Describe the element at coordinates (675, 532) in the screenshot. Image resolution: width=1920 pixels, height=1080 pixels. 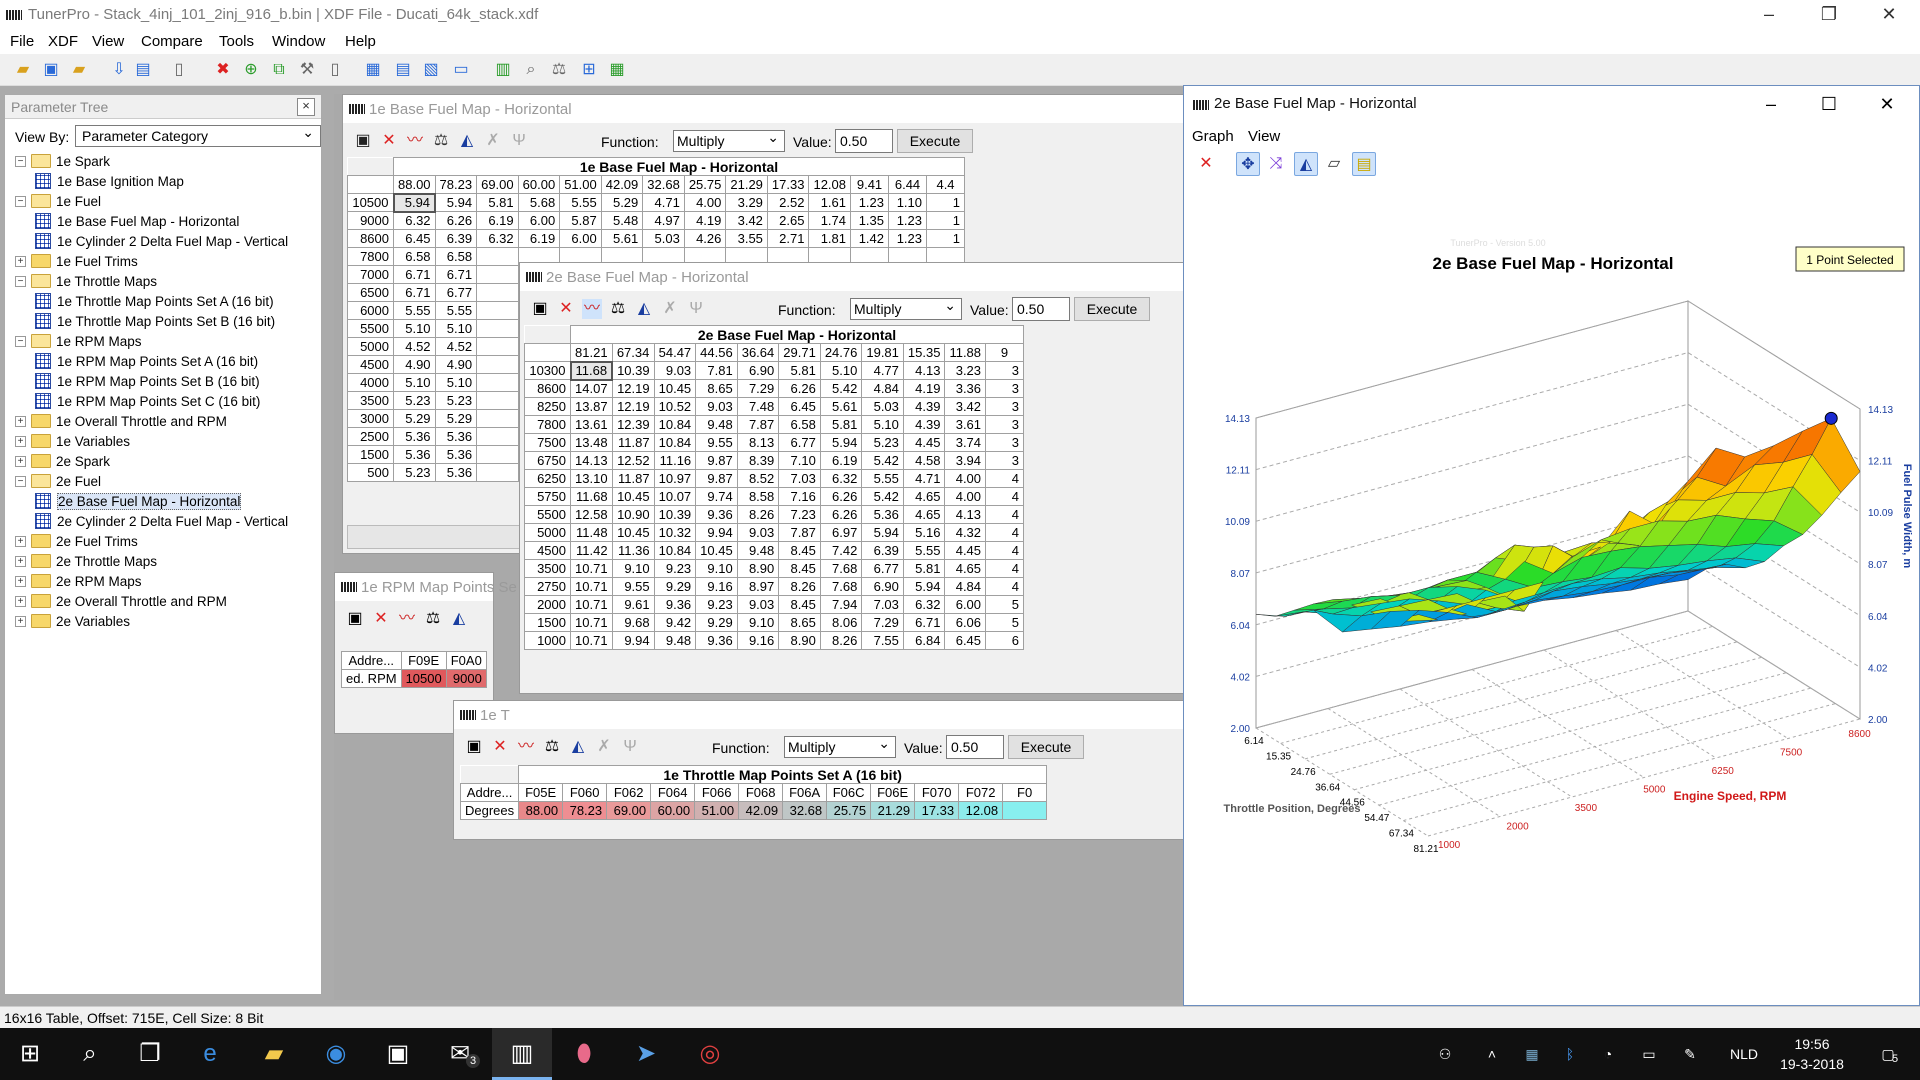
I see `table-cell: 10.32` at that location.